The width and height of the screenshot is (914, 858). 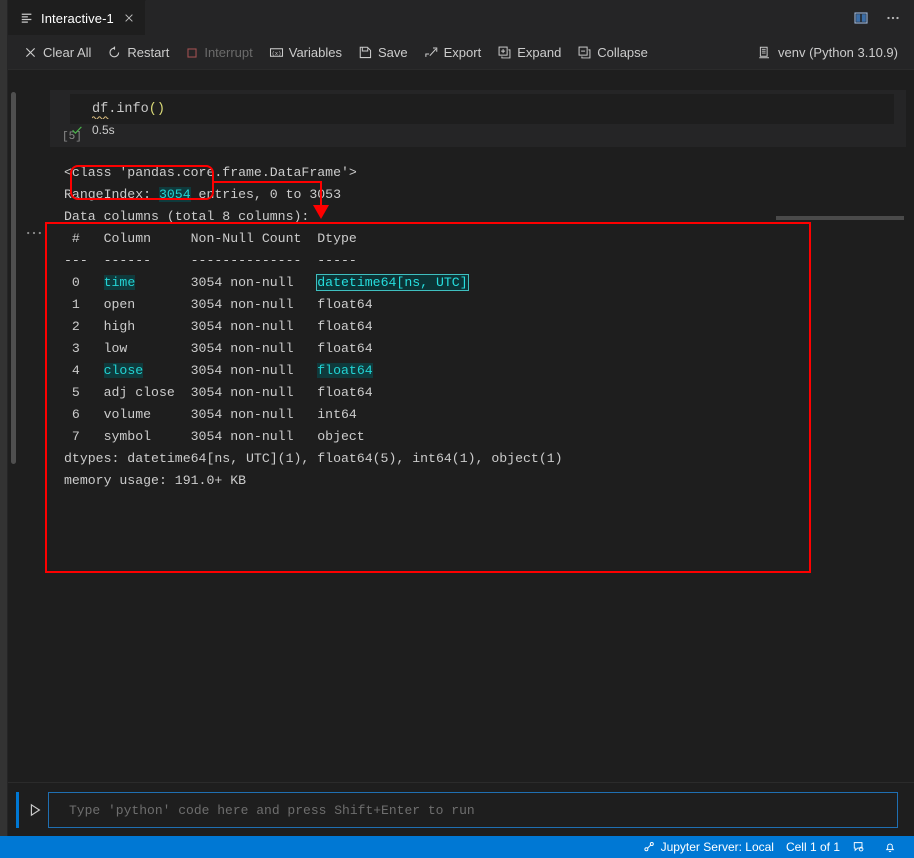 I want to click on output-text: RangeIndex:, so click(x=111, y=194).